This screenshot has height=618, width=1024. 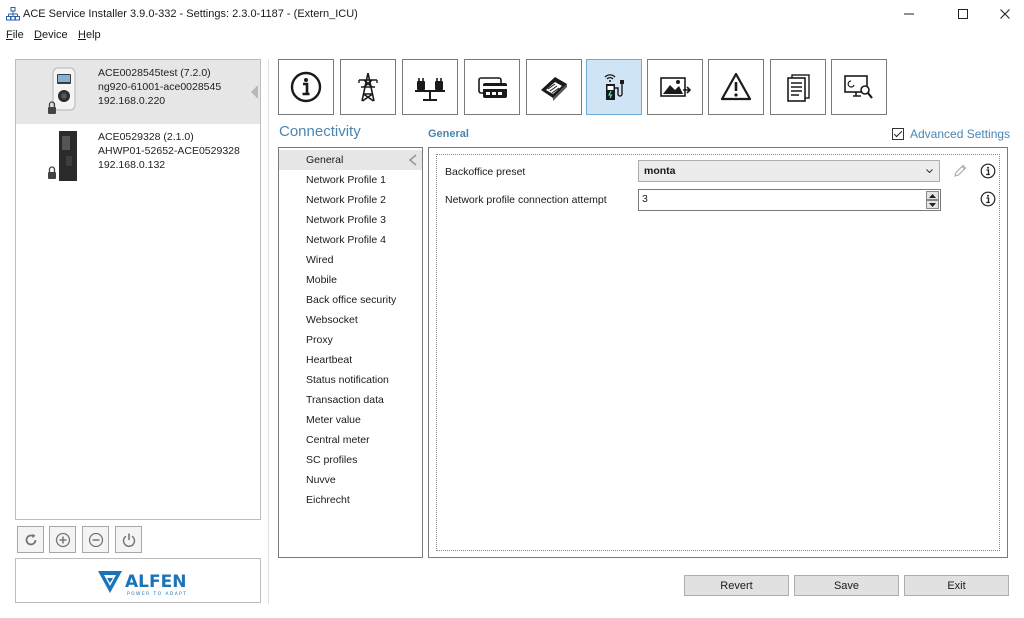 I want to click on category-item-network-profile-2: Network Profile 2, so click(x=350, y=200).